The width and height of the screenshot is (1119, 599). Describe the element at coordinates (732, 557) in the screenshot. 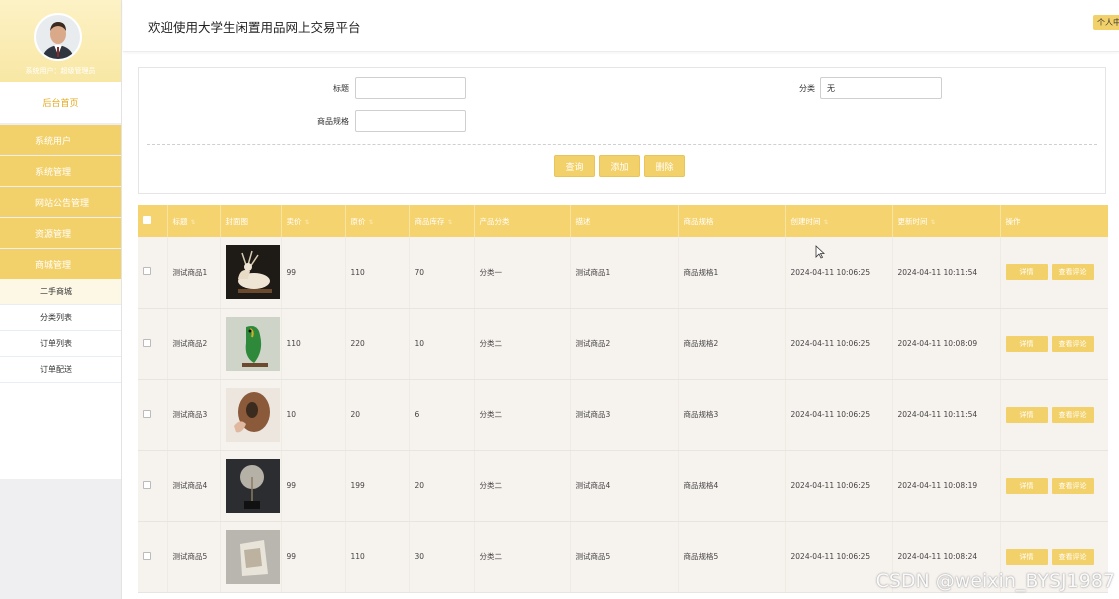

I see `cell-spec: 商品规格5` at that location.